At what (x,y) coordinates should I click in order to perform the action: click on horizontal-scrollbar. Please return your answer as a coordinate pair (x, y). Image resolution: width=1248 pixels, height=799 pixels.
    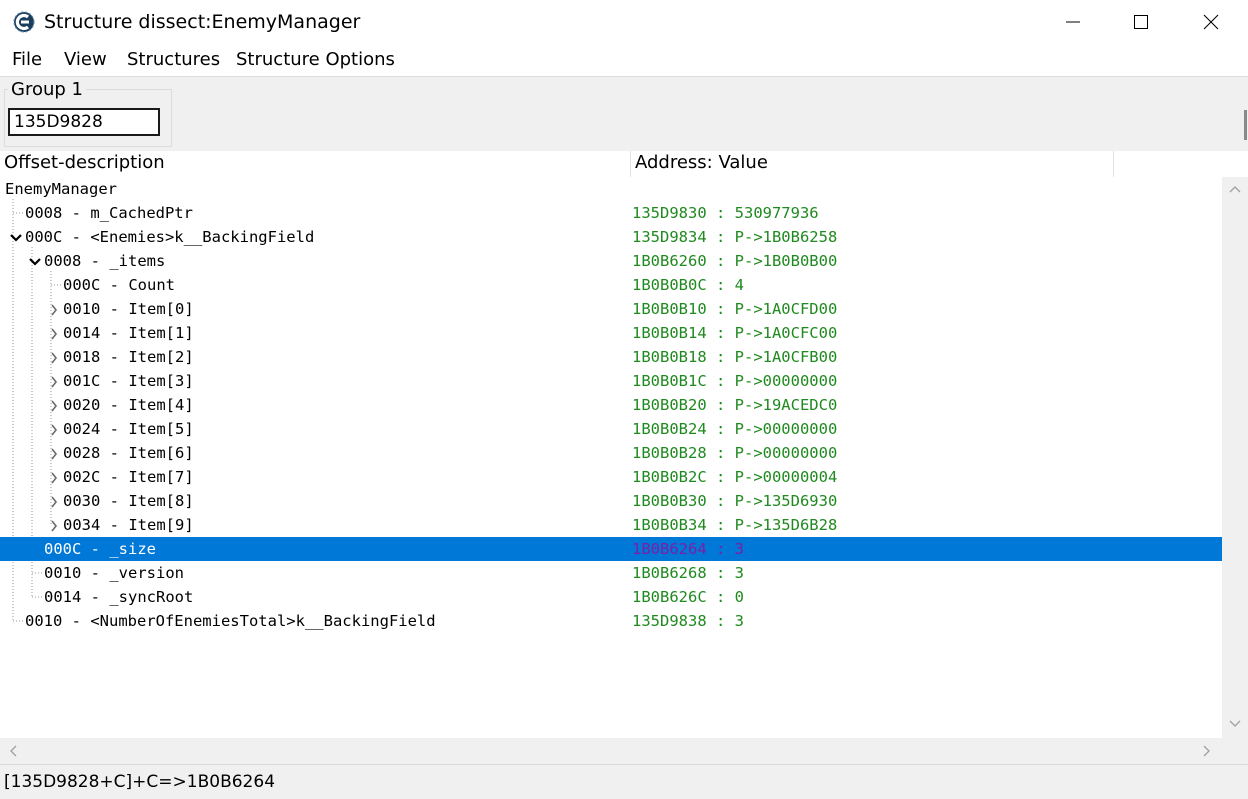
    Looking at the image, I should click on (611, 751).